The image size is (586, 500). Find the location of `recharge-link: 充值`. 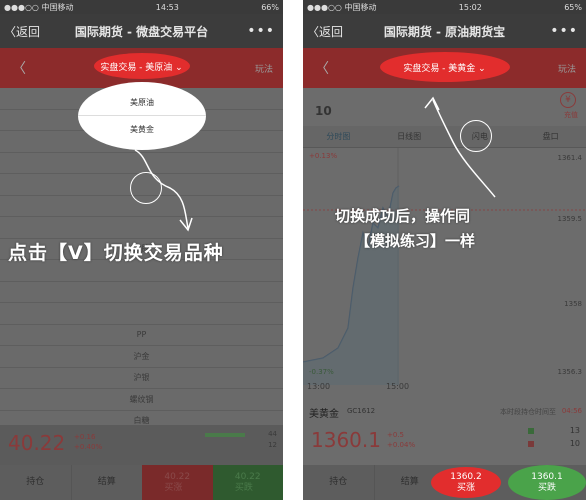

recharge-link: 充值 is located at coordinates (571, 115).